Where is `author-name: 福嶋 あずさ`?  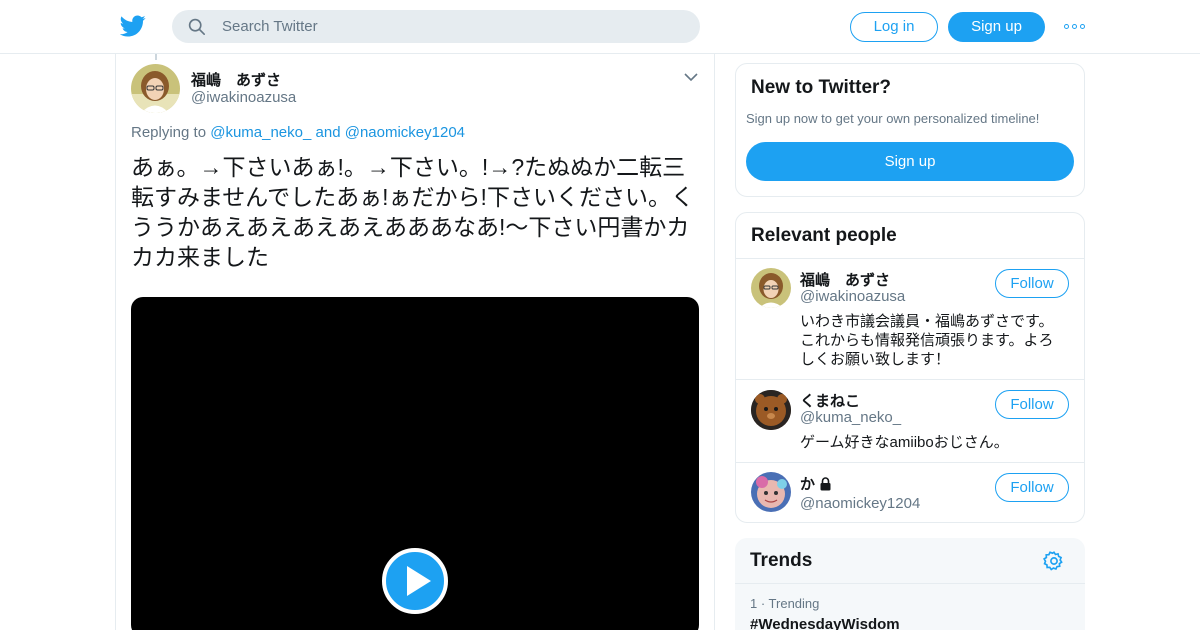 author-name: 福嶋 あずさ is located at coordinates (236, 79).